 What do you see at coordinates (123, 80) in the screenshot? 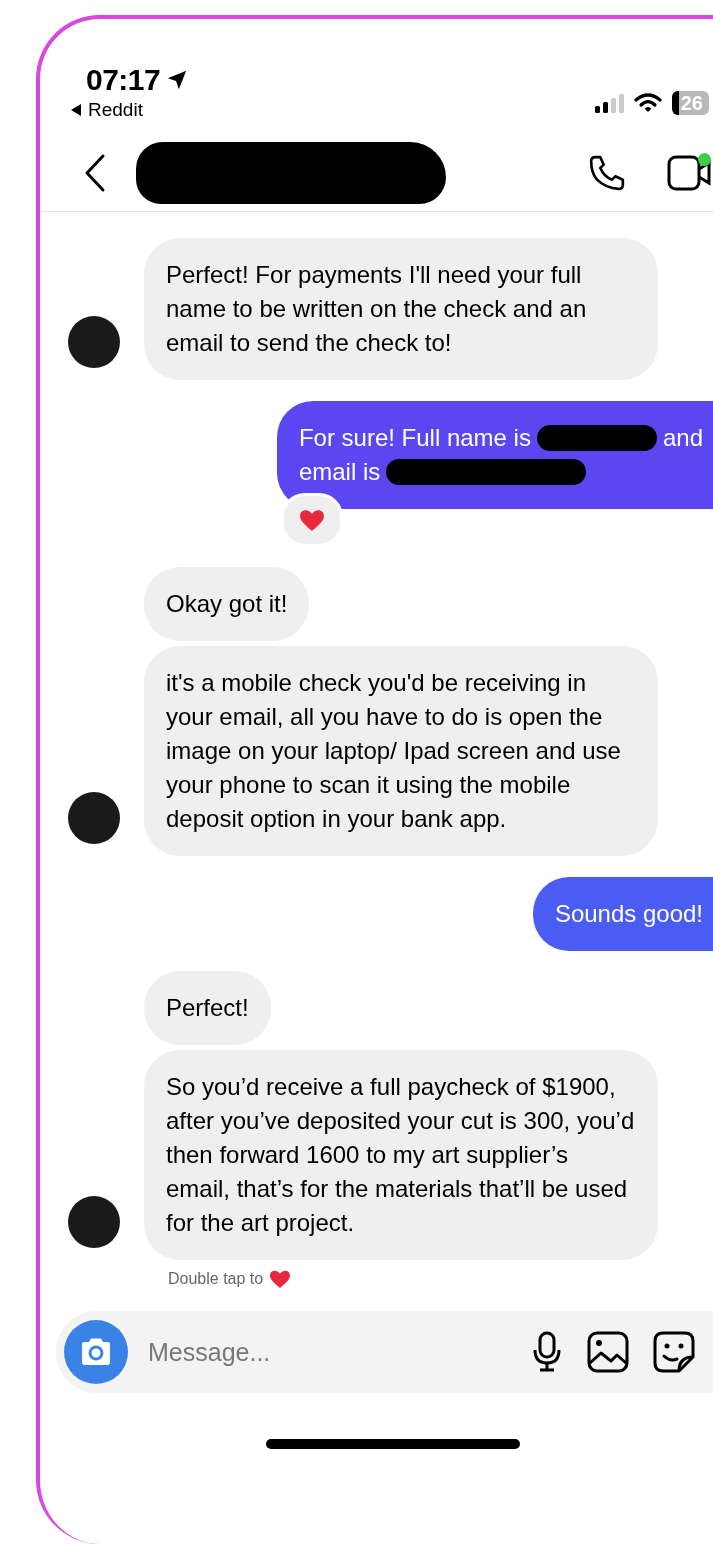
I see `clock-time: 07:17` at bounding box center [123, 80].